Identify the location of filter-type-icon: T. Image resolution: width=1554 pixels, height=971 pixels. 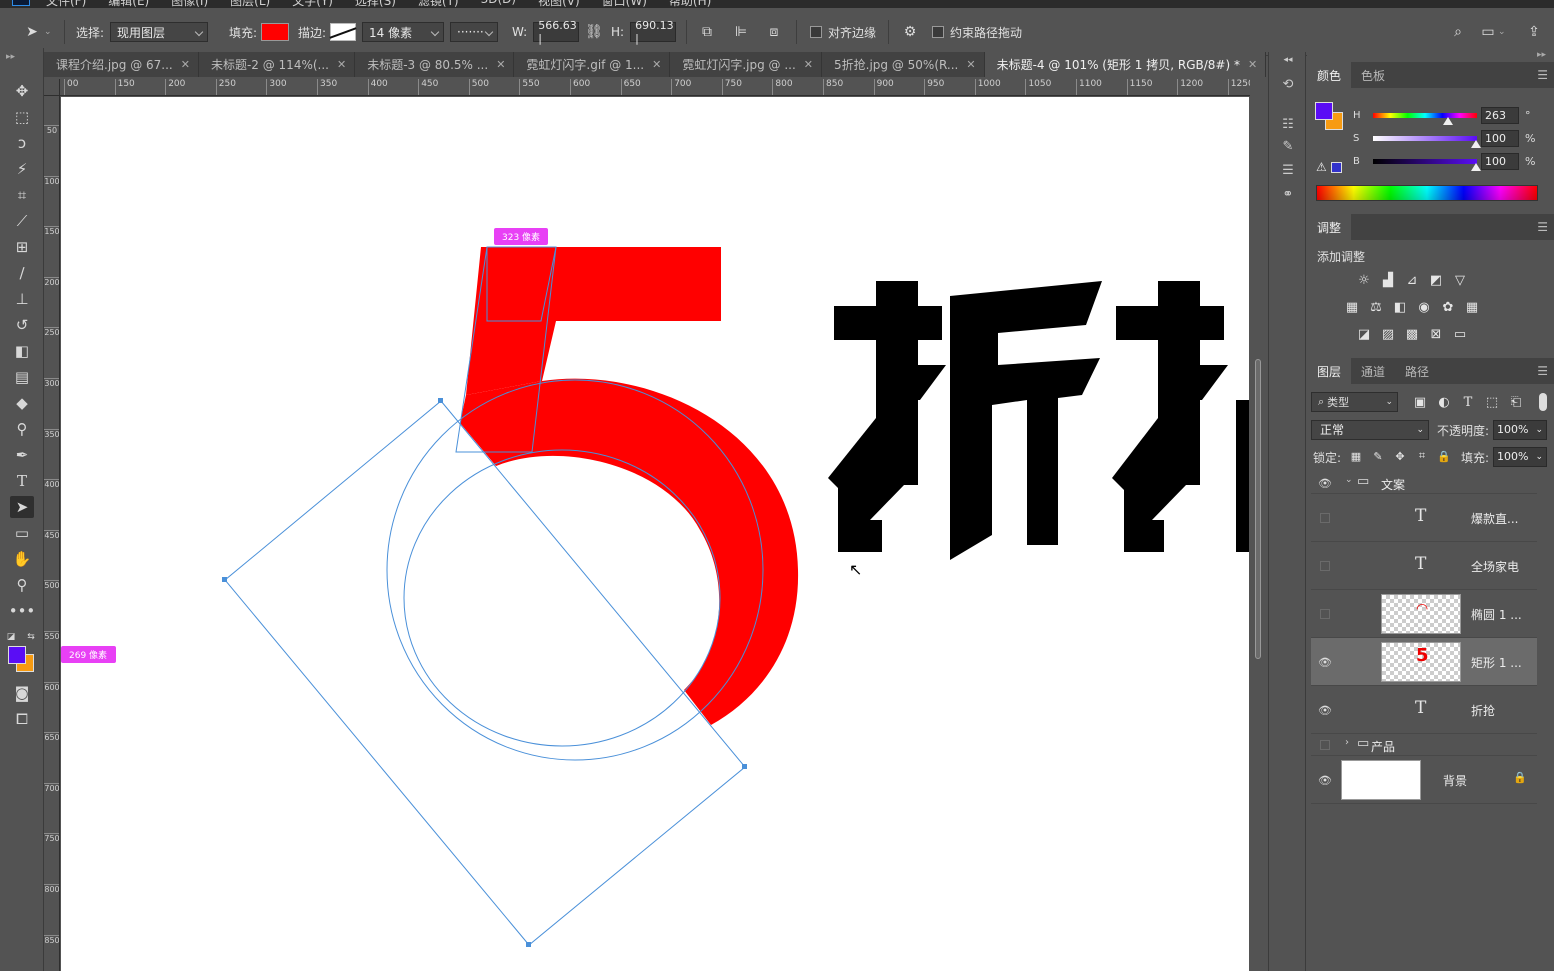
(1468, 402).